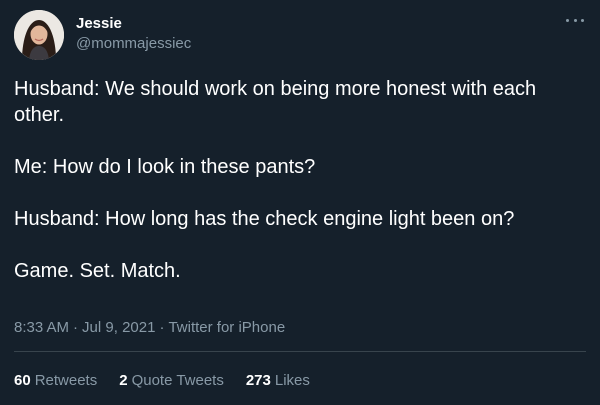 Image resolution: width=600 pixels, height=405 pixels. I want to click on quote-tweets-stat: 2 Quote Tweets, so click(171, 381).